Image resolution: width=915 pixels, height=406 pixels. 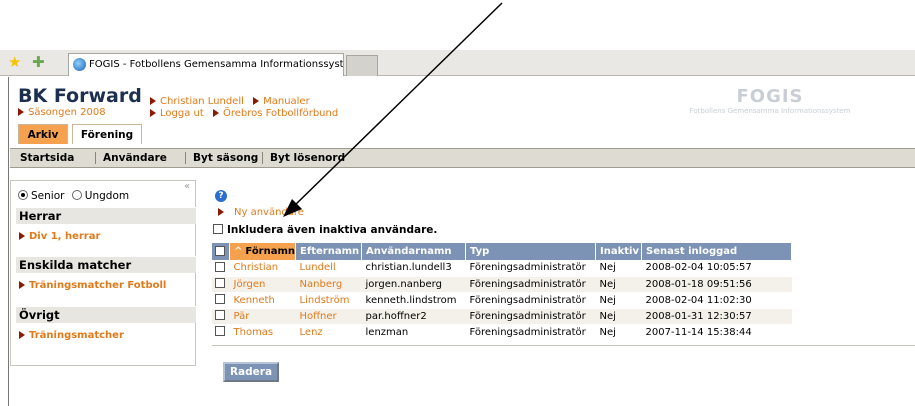 I want to click on sort-ascending-icon: ^, so click(x=238, y=251).